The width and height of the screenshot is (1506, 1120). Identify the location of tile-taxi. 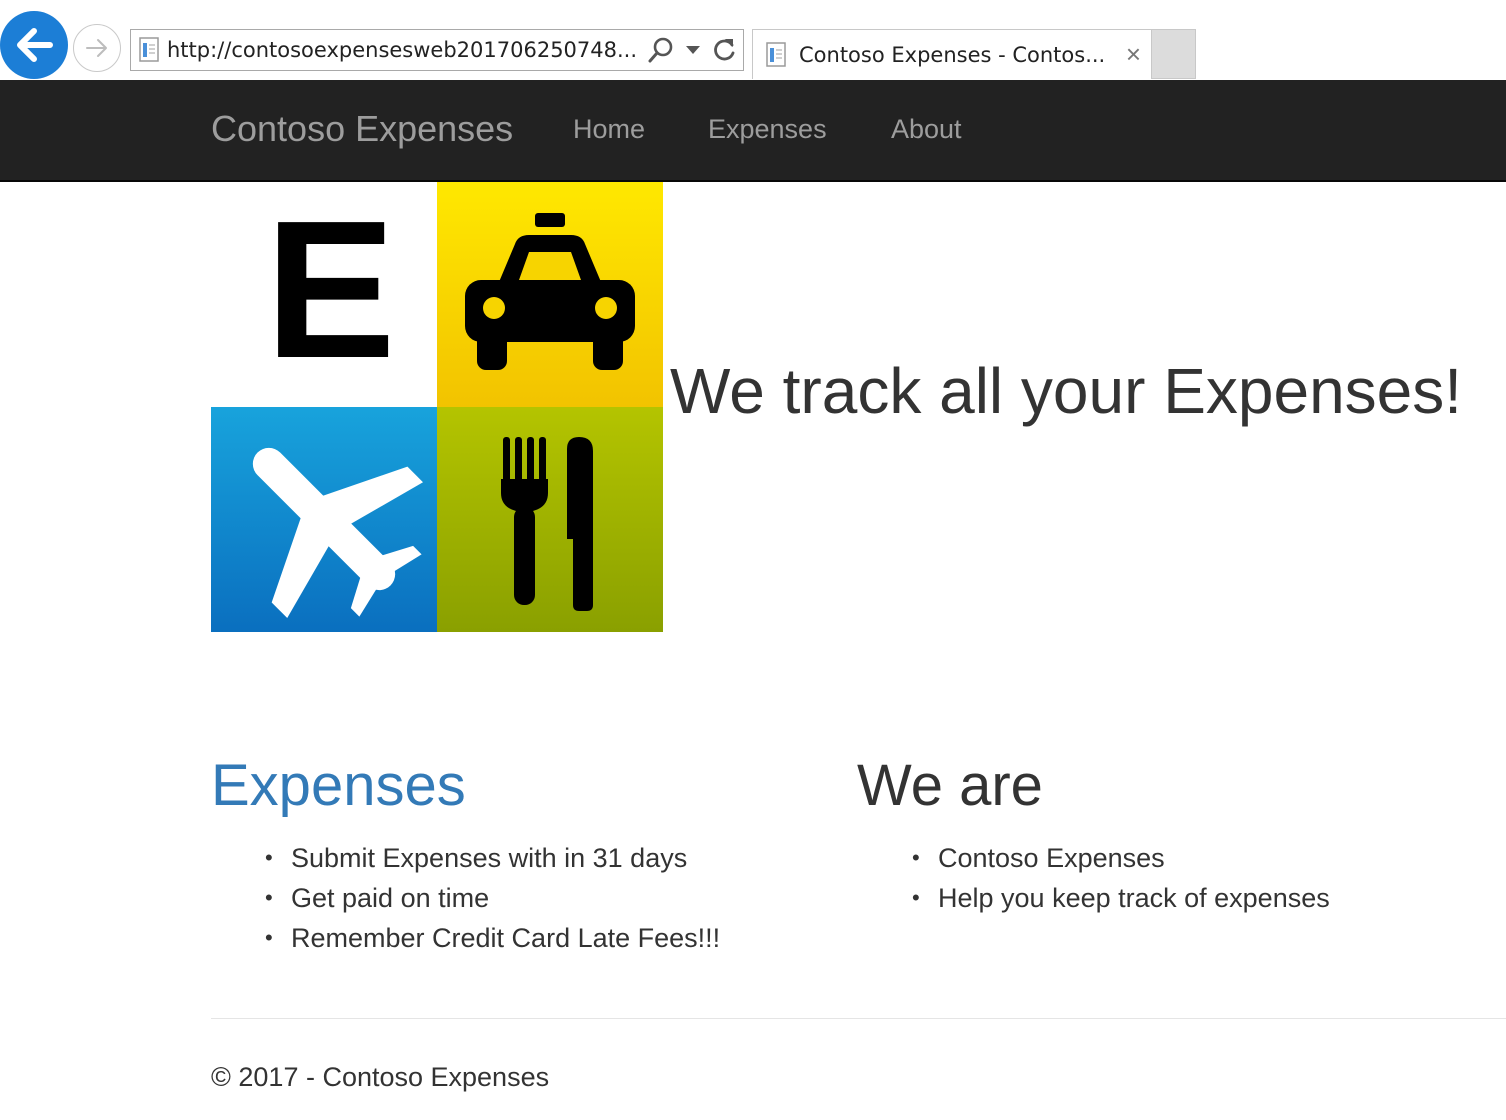
(550, 294).